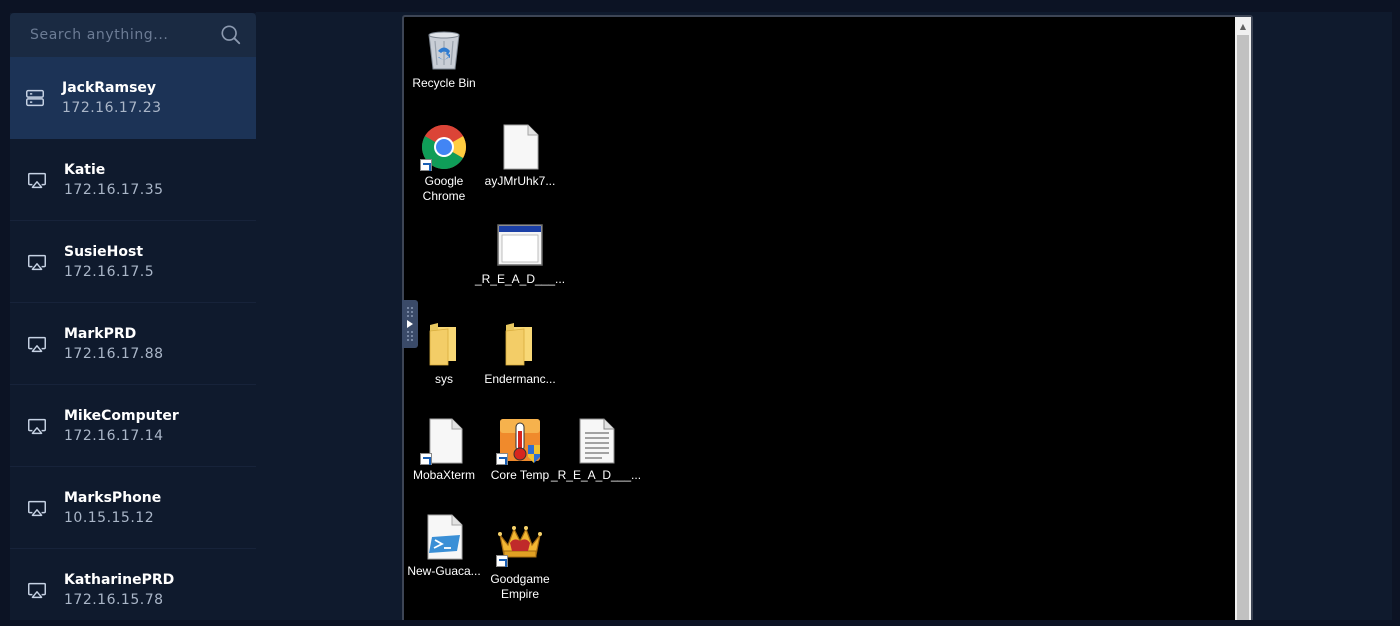 This screenshot has width=1400, height=626. I want to click on desktop-icon-core-temp: Core Temp, so click(520, 450).